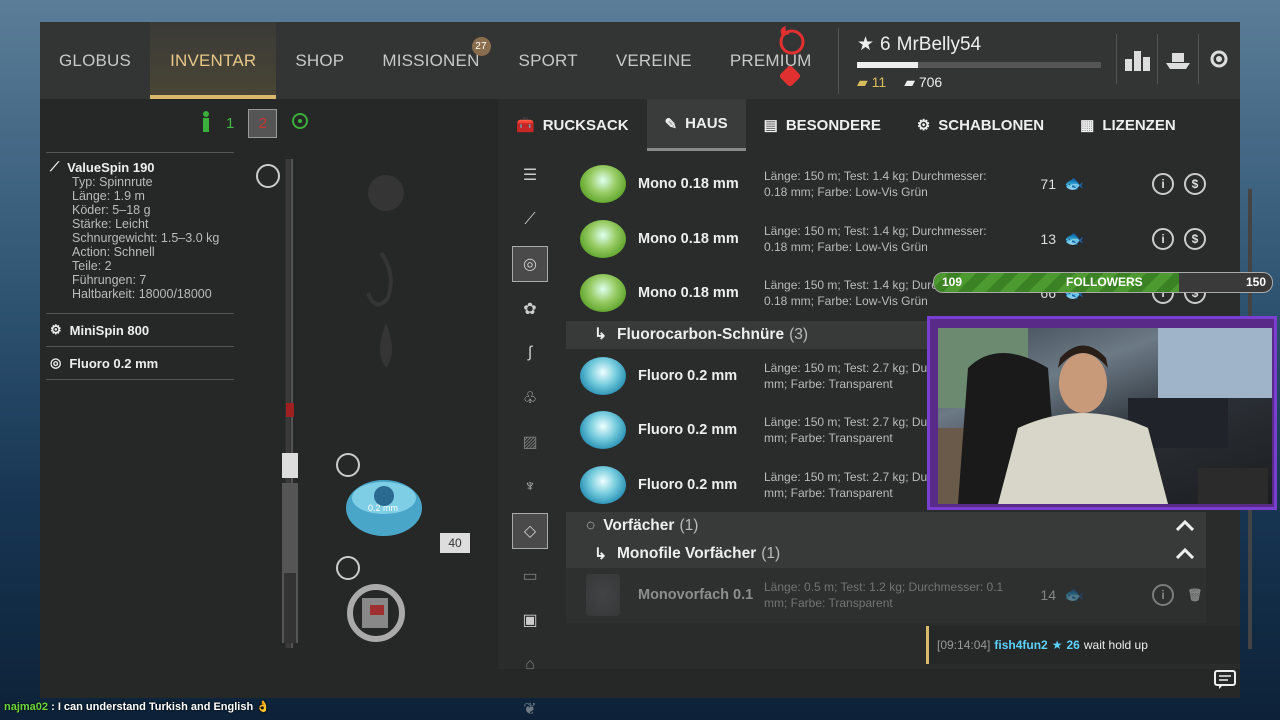 The width and height of the screenshot is (1280, 720). Describe the element at coordinates (113, 252) in the screenshot. I see `rod-prop: Action: Schnell` at that location.